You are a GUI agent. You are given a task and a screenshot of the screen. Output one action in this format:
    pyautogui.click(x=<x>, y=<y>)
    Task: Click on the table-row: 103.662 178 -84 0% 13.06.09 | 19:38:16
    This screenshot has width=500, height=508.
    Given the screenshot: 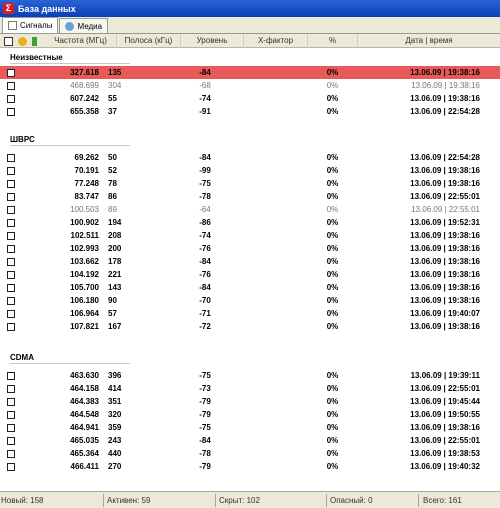 What is the action you would take?
    pyautogui.click(x=250, y=261)
    